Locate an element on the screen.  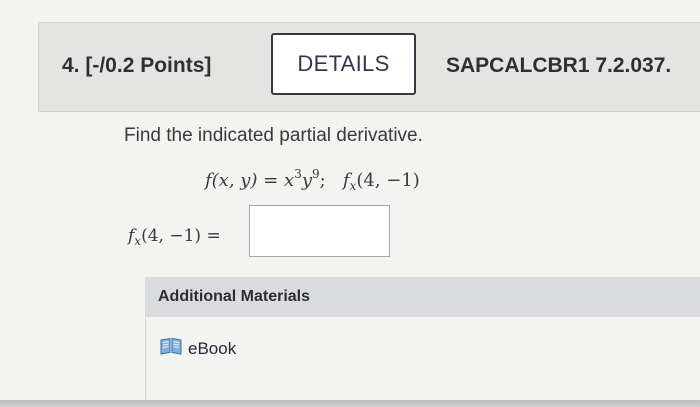
details-button: DETAILS is located at coordinates (343, 64).